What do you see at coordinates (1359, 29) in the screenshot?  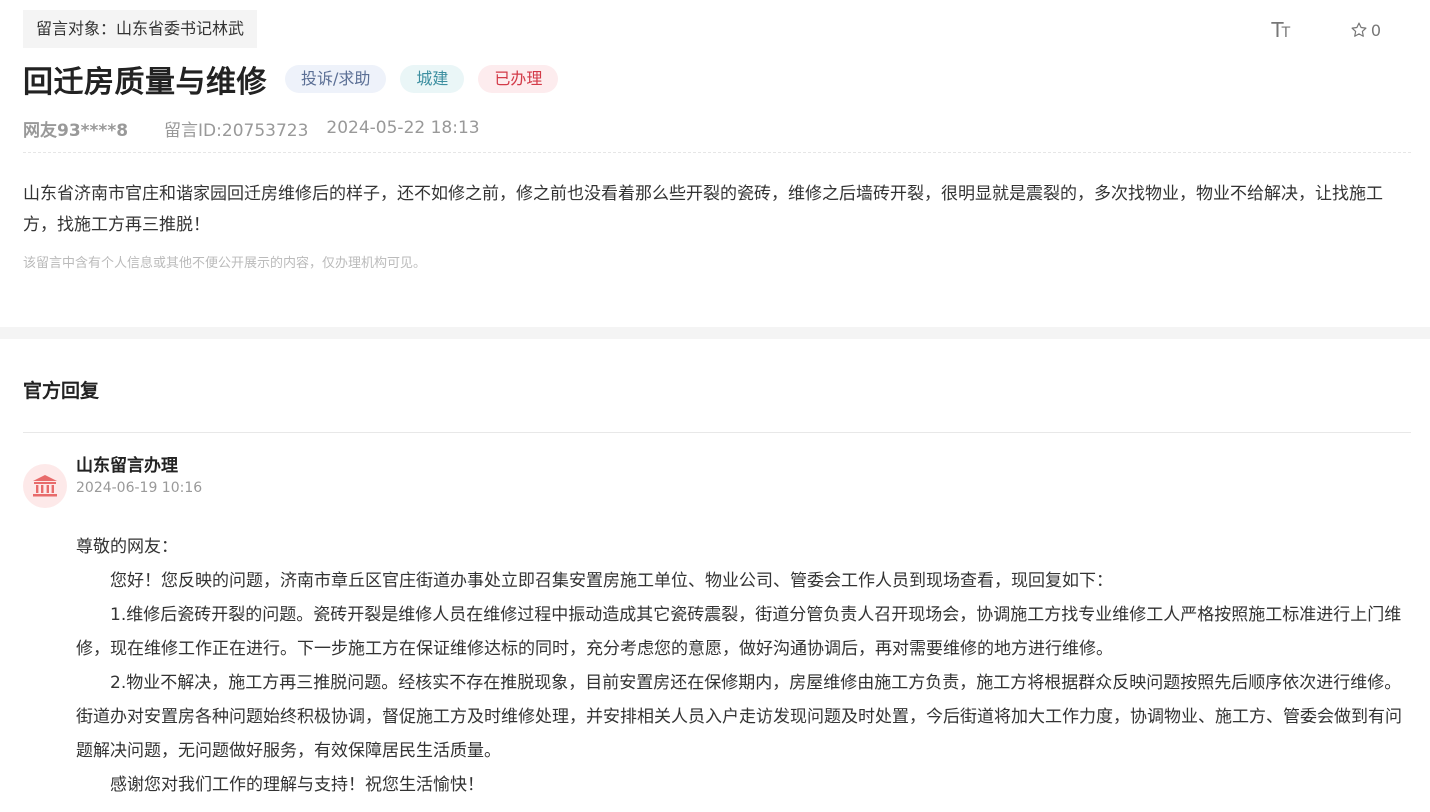 I see `star-icon` at bounding box center [1359, 29].